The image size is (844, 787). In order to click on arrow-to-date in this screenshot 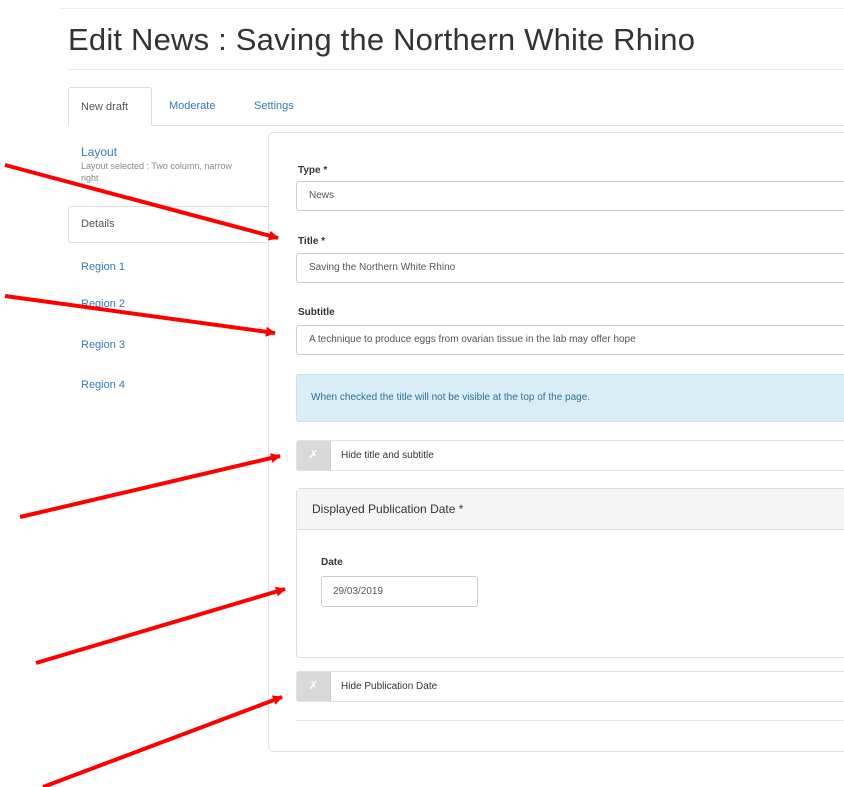, I will do `click(160, 625)`.